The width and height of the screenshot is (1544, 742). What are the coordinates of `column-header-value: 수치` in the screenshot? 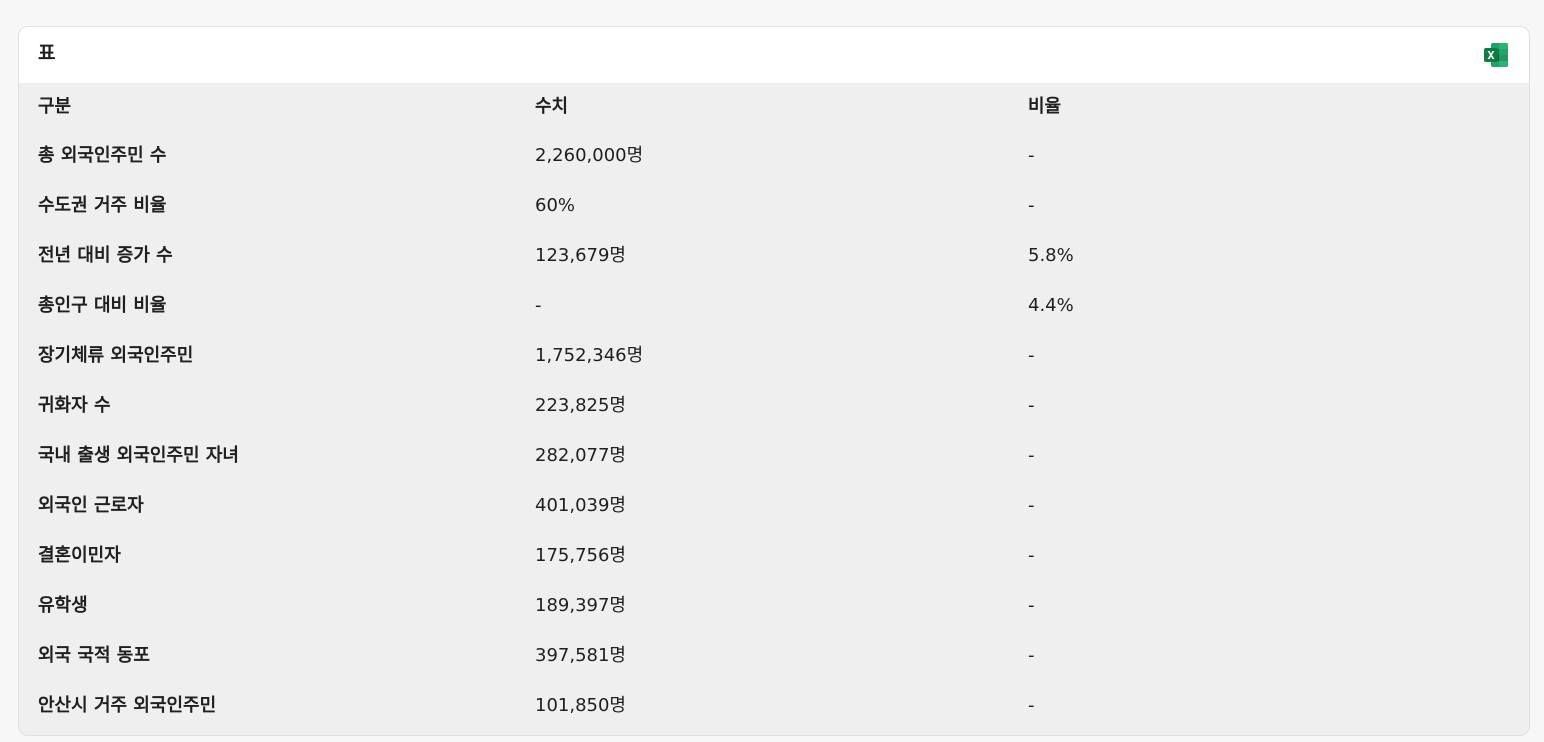 It's located at (552, 106).